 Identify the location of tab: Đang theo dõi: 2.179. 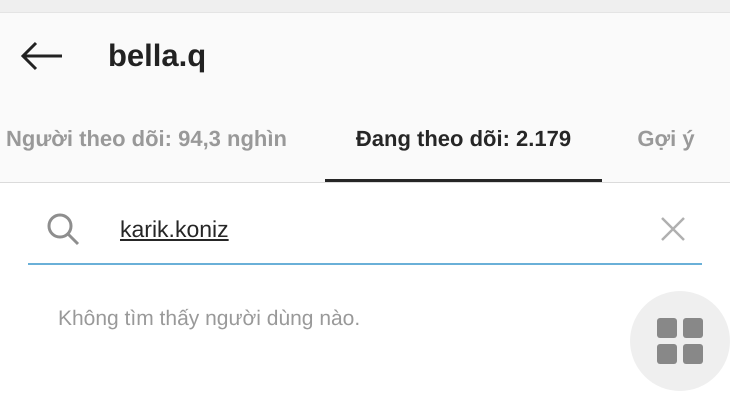
(463, 140).